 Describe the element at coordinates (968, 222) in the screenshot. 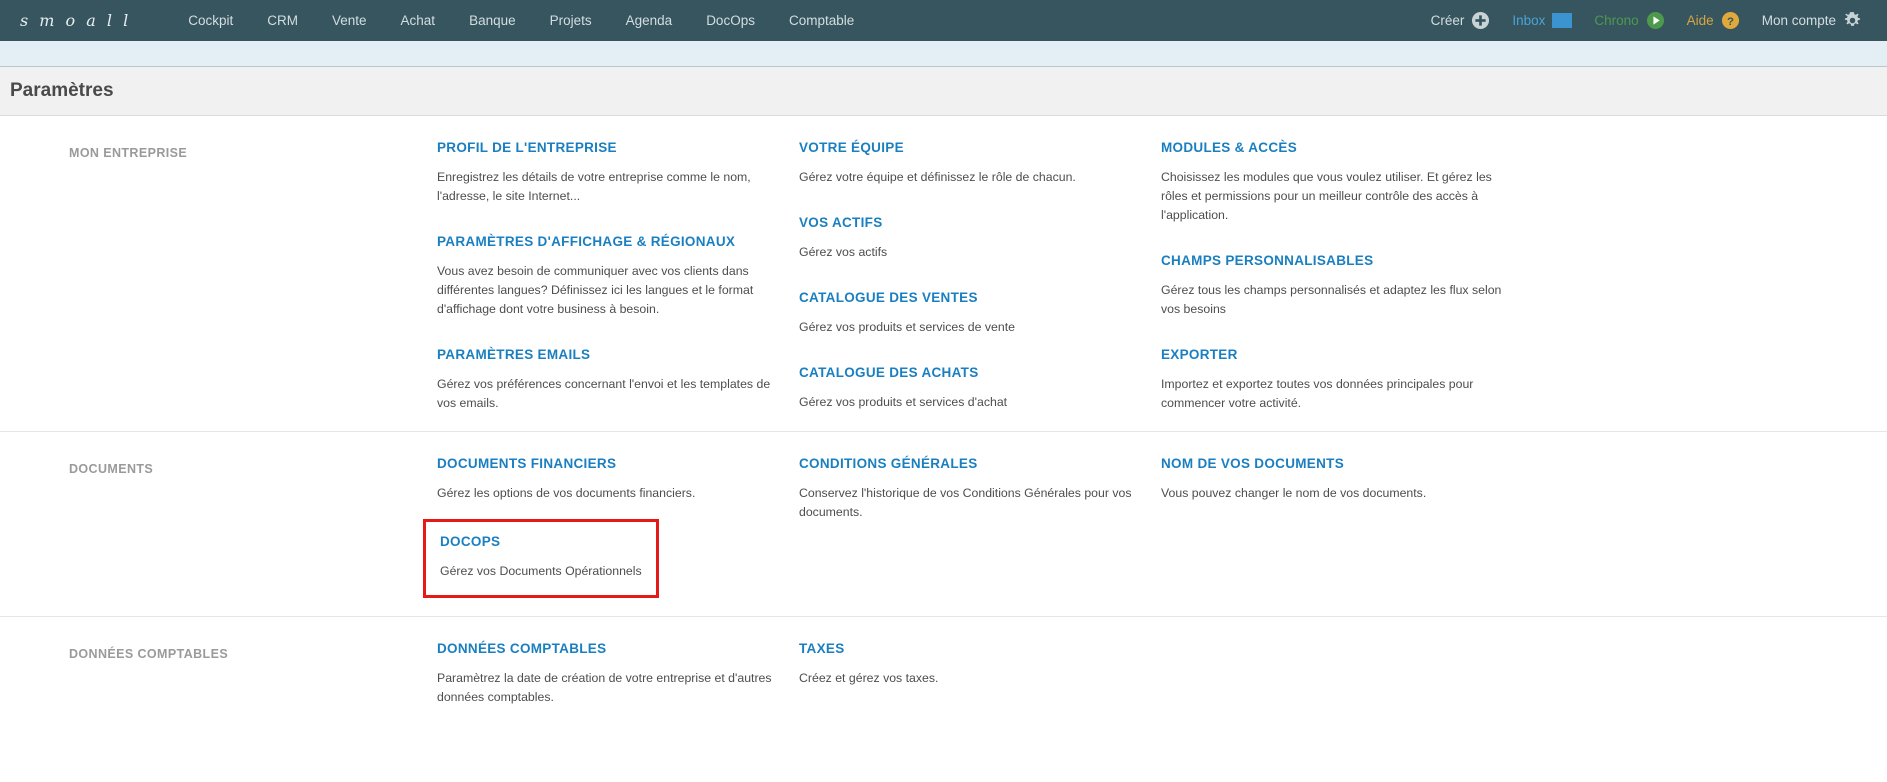

I see `setting-link-vos-actifs: VOS ACTIFS` at that location.